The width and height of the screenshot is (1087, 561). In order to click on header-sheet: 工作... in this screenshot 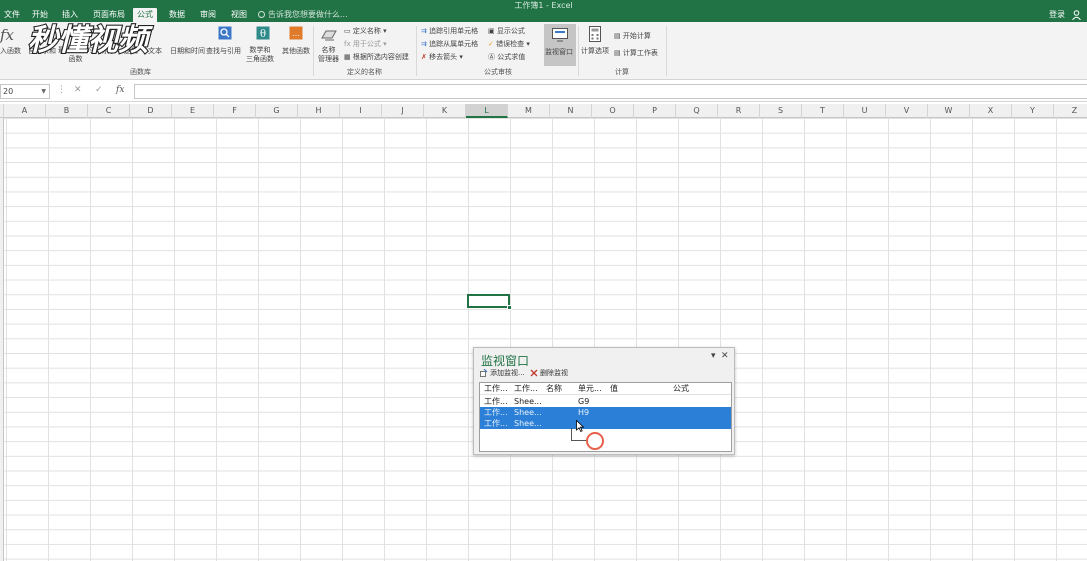, I will do `click(526, 389)`.